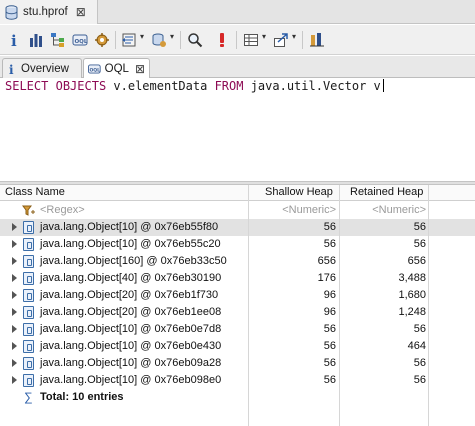  What do you see at coordinates (416, 261) in the screenshot?
I see `retained-heap-cell: 656` at bounding box center [416, 261].